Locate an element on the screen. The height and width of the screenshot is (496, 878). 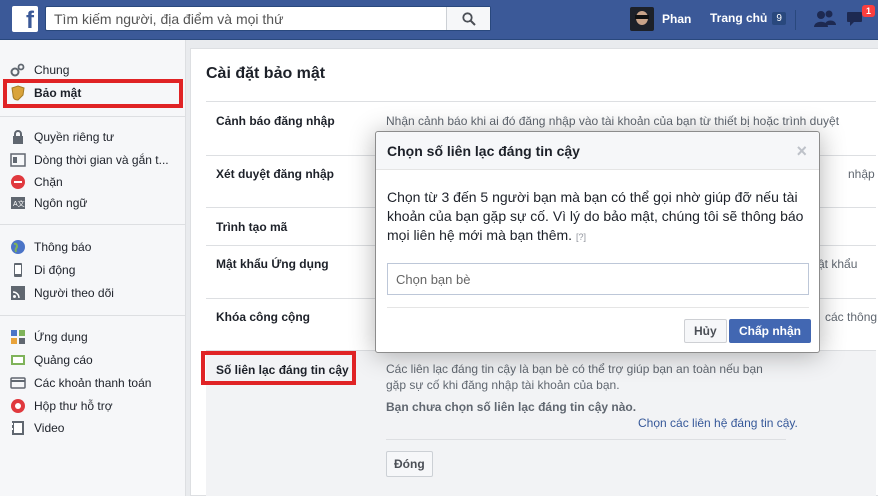
home-label: Trang chủ is located at coordinates (739, 18).